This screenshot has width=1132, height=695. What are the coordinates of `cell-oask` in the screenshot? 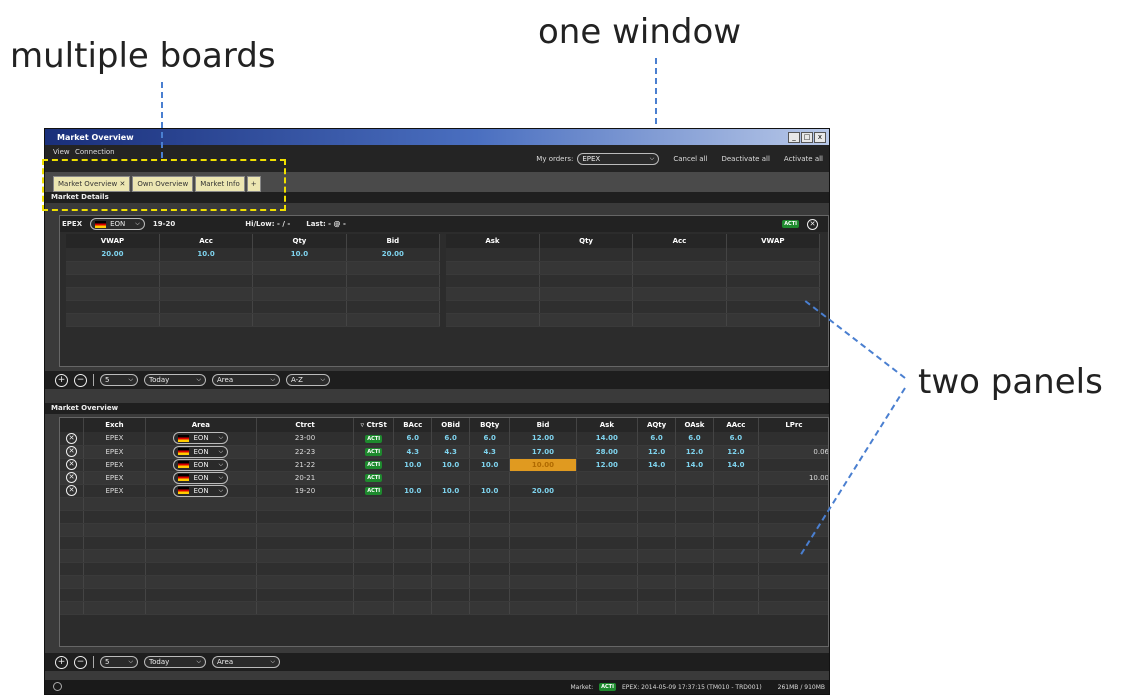 It's located at (694, 491).